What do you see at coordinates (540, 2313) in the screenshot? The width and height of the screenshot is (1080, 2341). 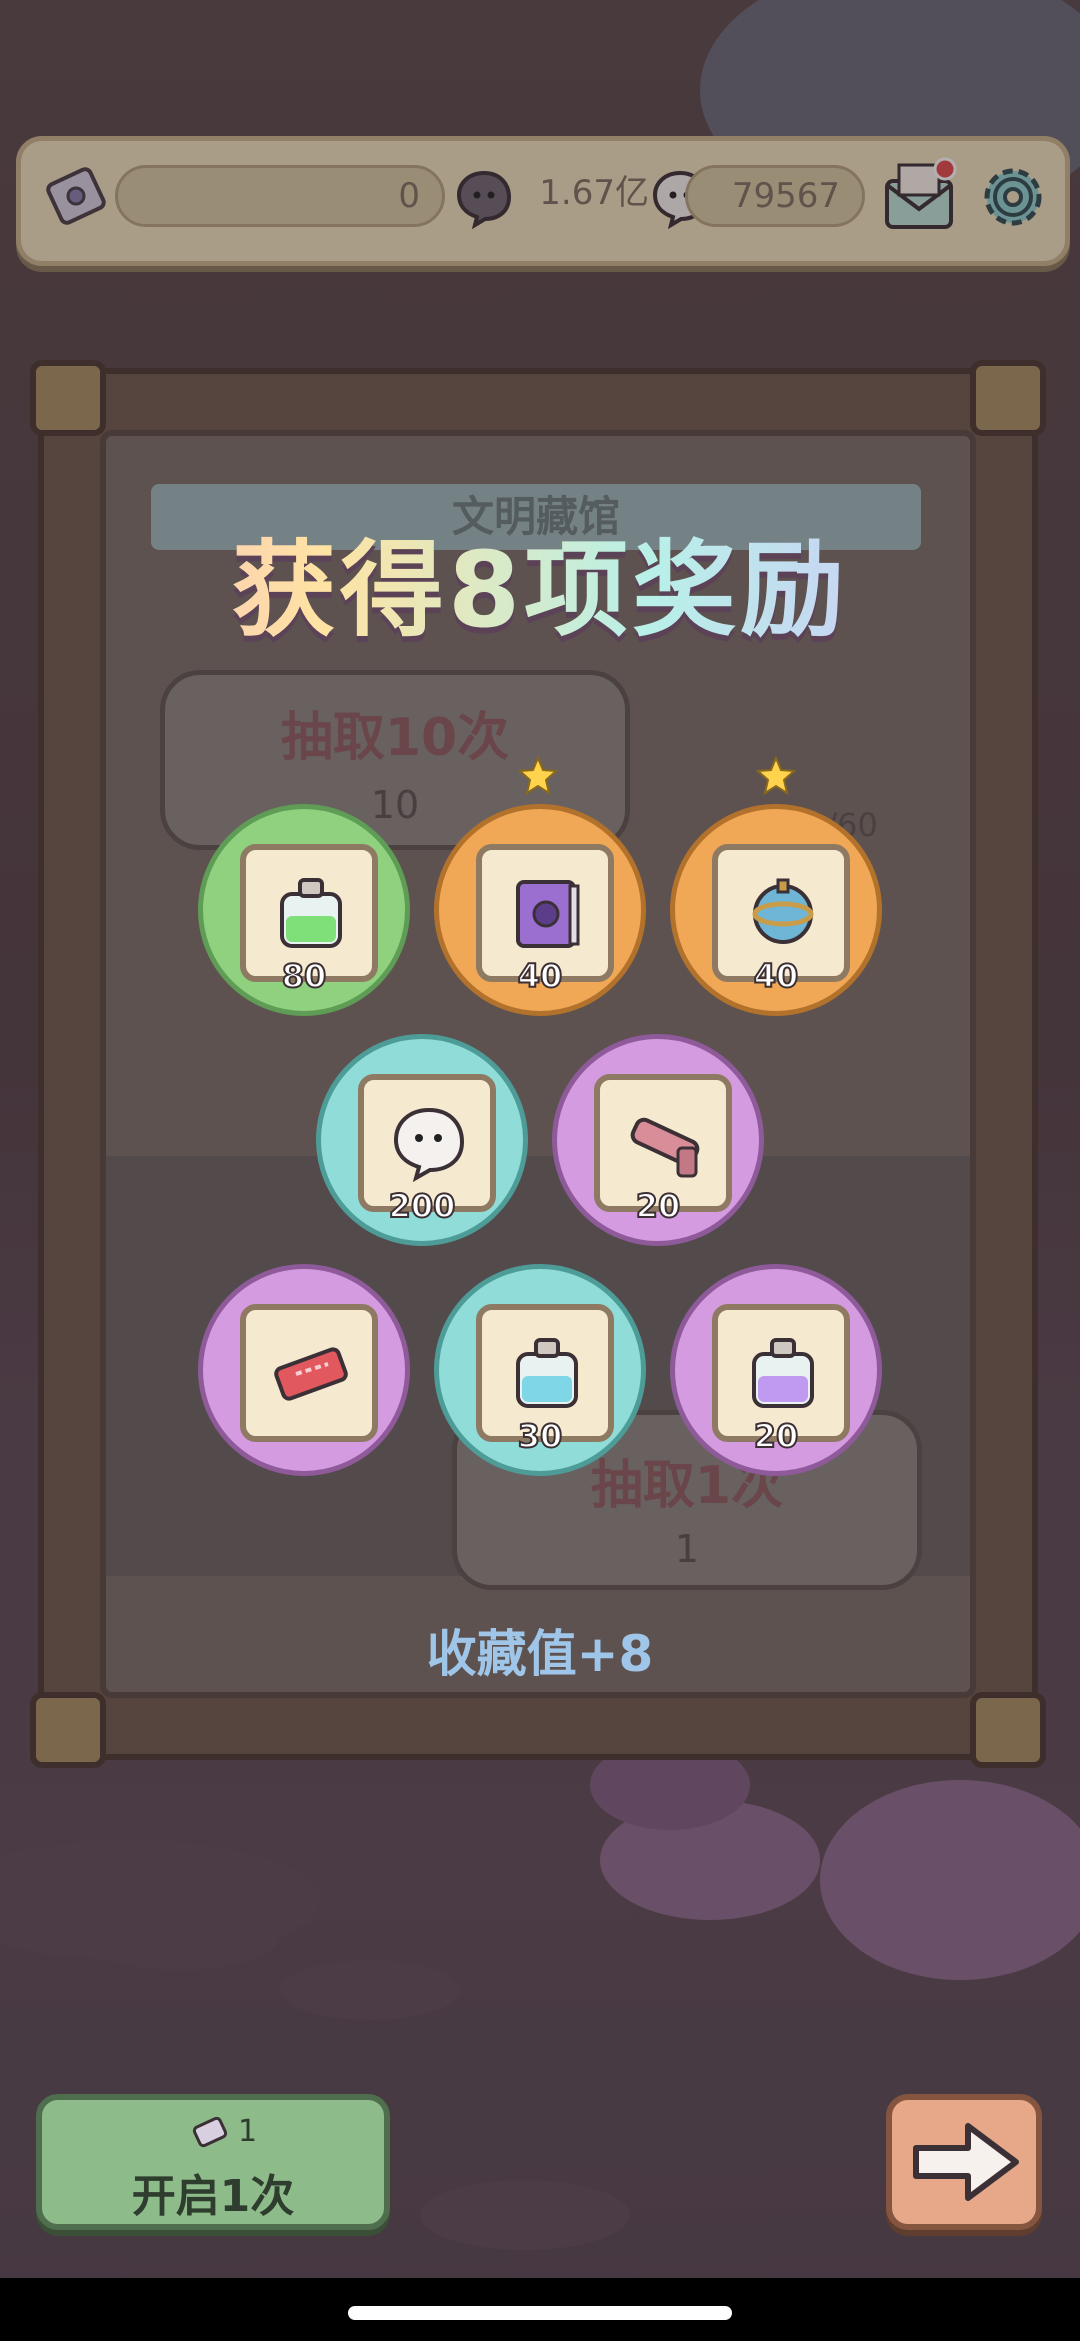 I see `home-indicator` at bounding box center [540, 2313].